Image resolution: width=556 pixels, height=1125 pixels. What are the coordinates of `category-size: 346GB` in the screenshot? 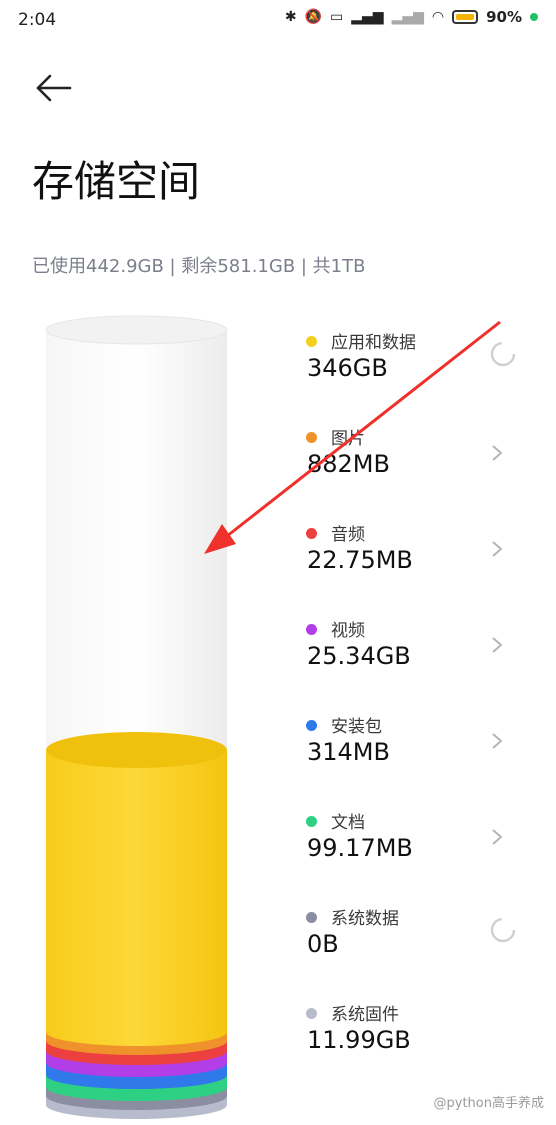 It's located at (347, 368).